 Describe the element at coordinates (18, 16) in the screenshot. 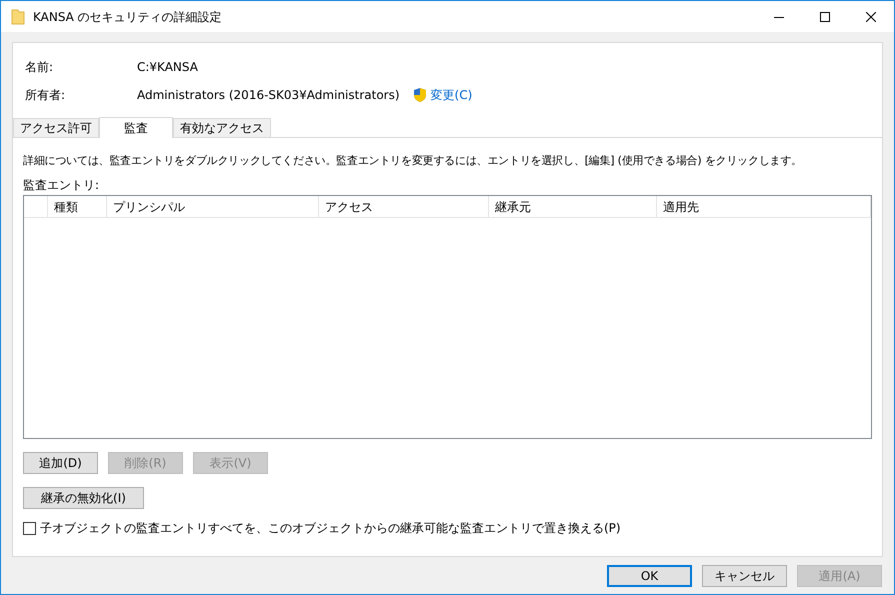

I see `folder-icon` at that location.